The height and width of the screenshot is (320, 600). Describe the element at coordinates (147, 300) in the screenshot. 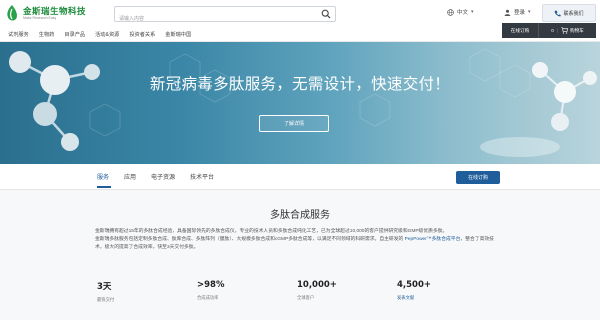

I see `stat-item: 3天最快交付` at that location.